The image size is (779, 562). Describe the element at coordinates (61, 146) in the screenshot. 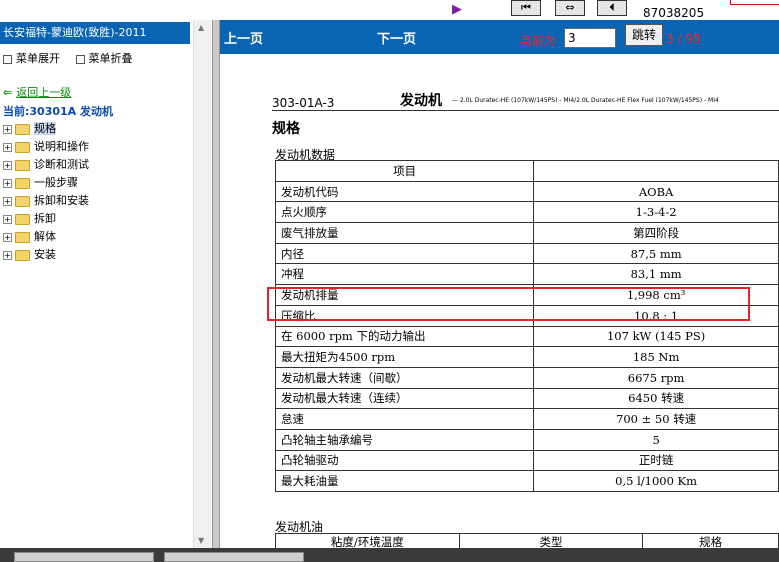

I see `tree-item-label: 说明和操作` at that location.